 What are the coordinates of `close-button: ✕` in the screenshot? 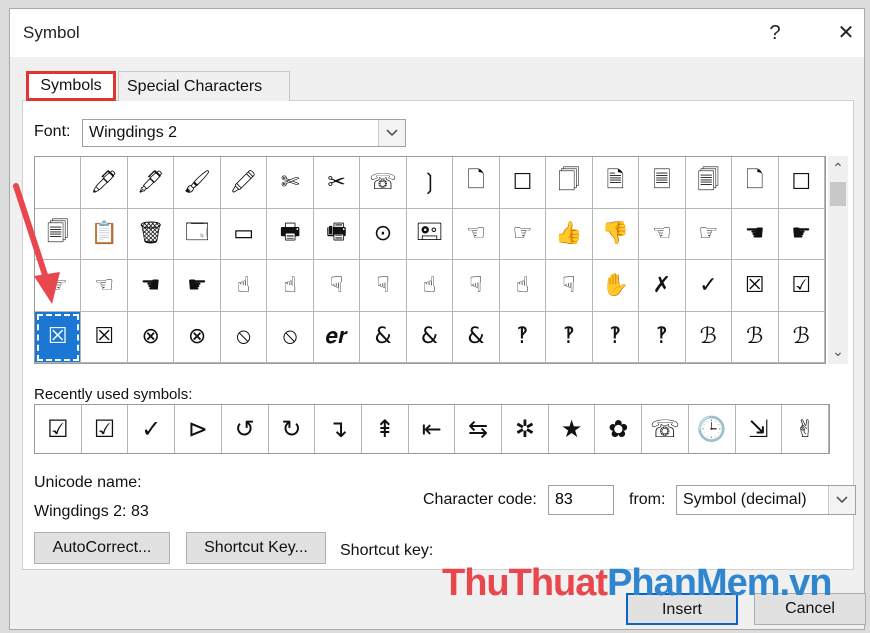 It's located at (846, 33).